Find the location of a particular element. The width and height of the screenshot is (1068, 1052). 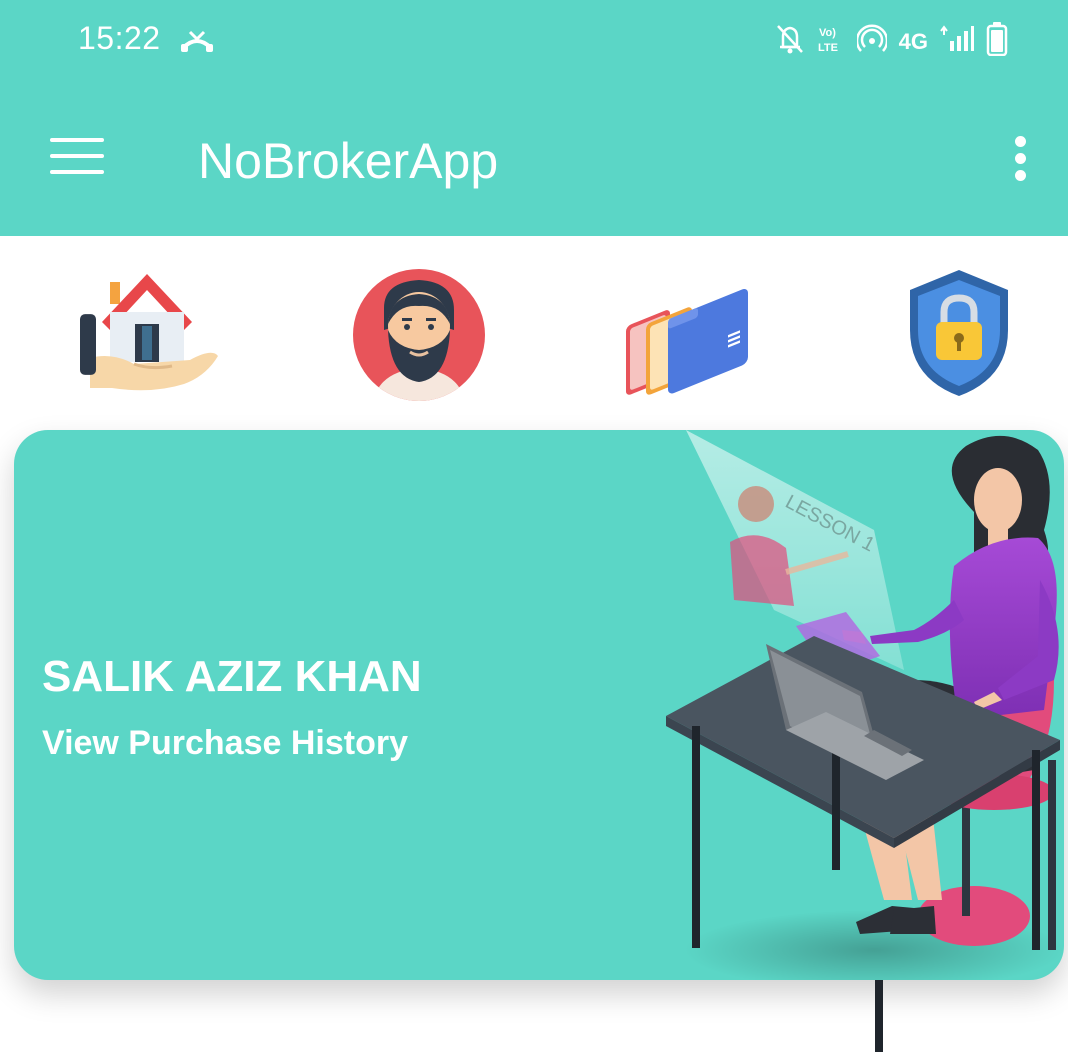

hotspot-icon is located at coordinates (871, 41).